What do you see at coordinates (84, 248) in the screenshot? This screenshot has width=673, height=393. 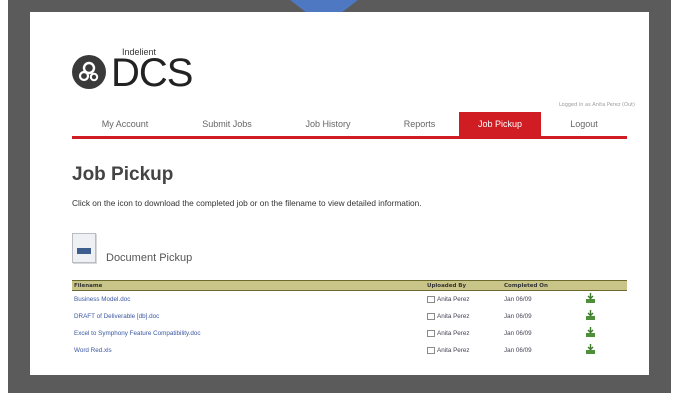 I see `document-icon` at bounding box center [84, 248].